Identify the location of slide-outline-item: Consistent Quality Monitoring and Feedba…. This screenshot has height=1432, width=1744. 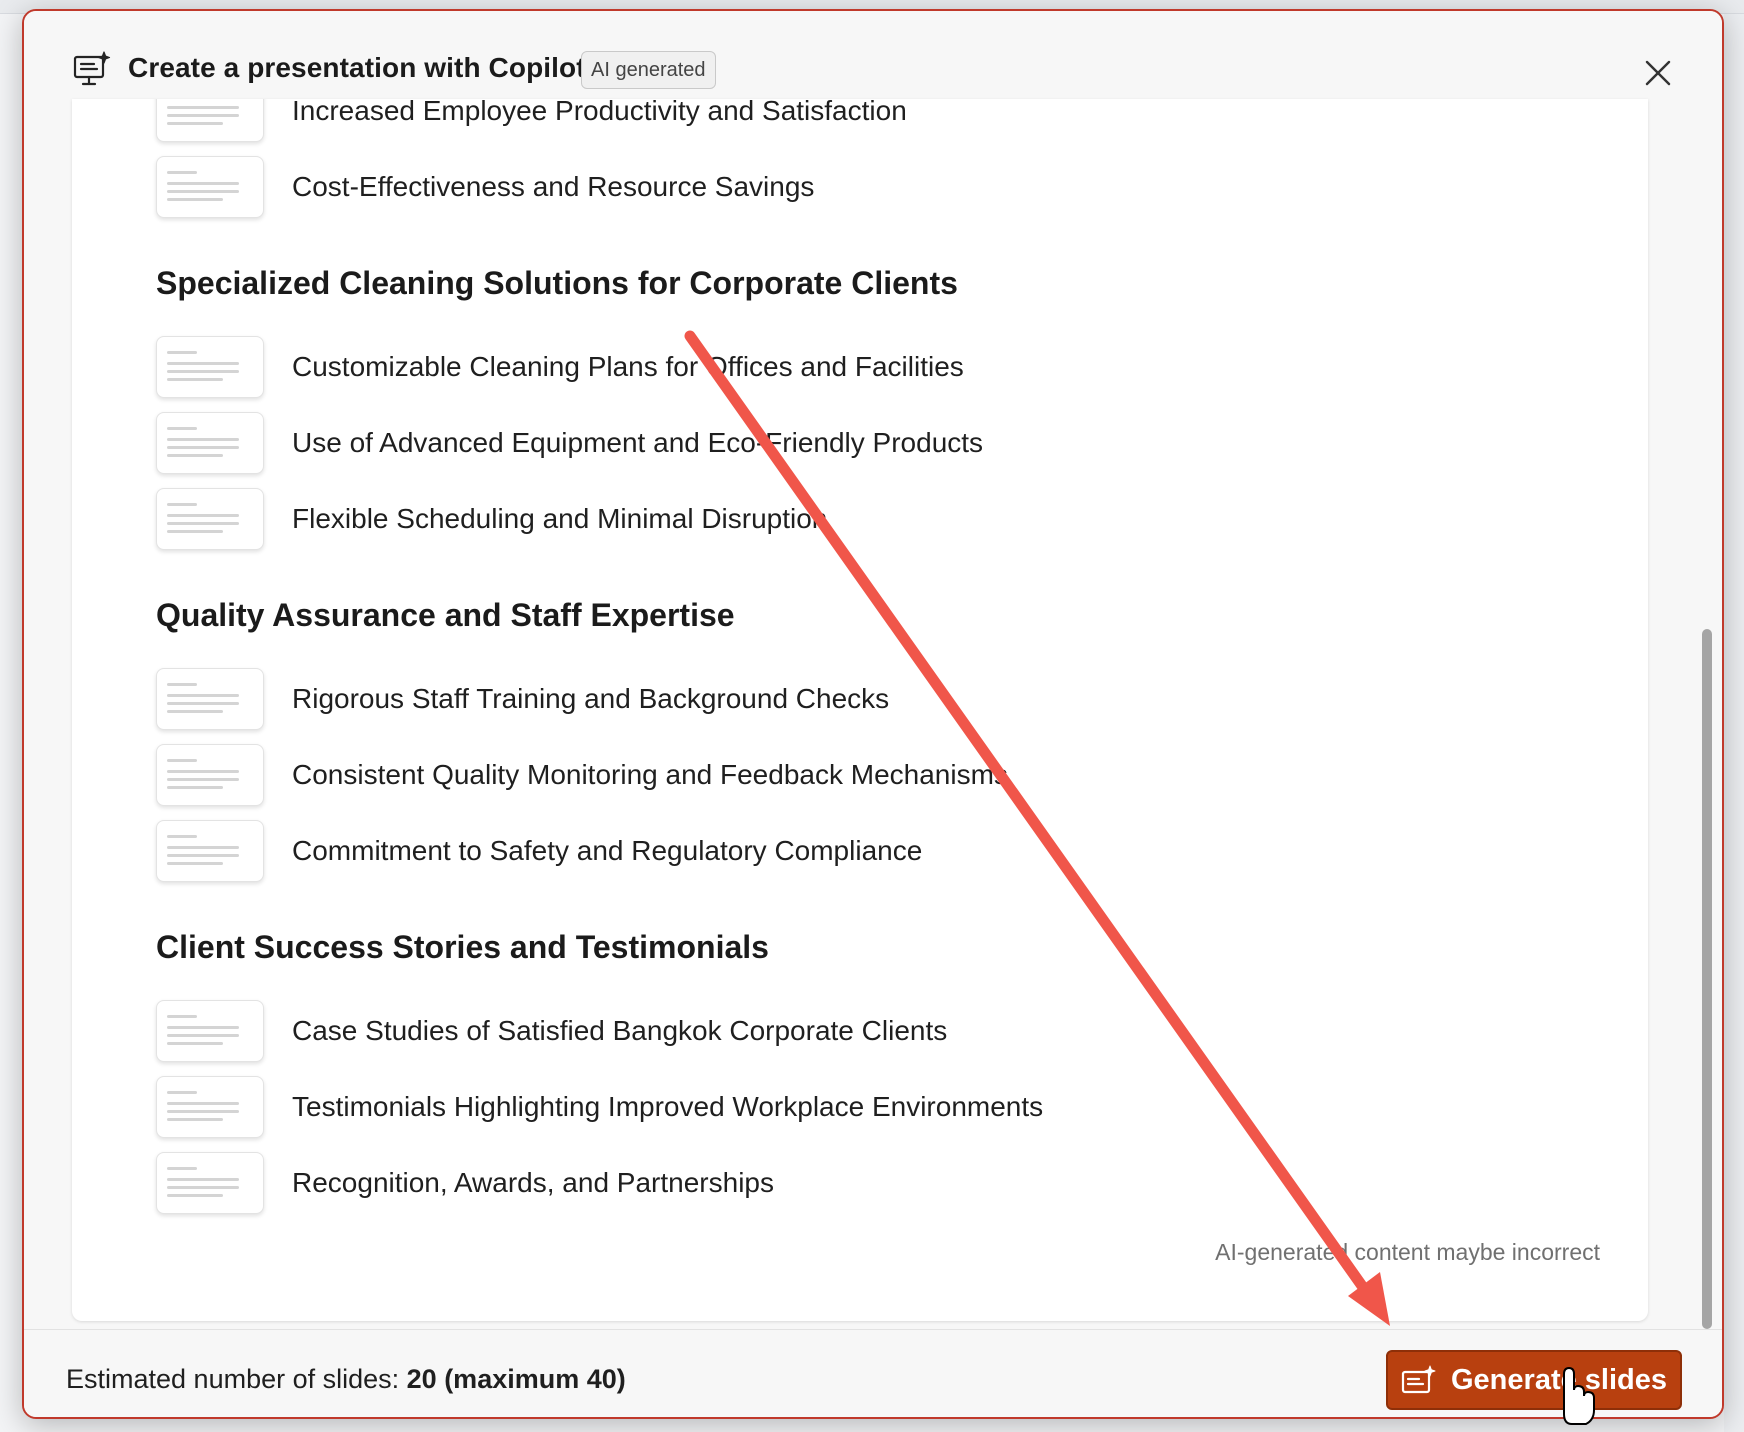
(856, 775).